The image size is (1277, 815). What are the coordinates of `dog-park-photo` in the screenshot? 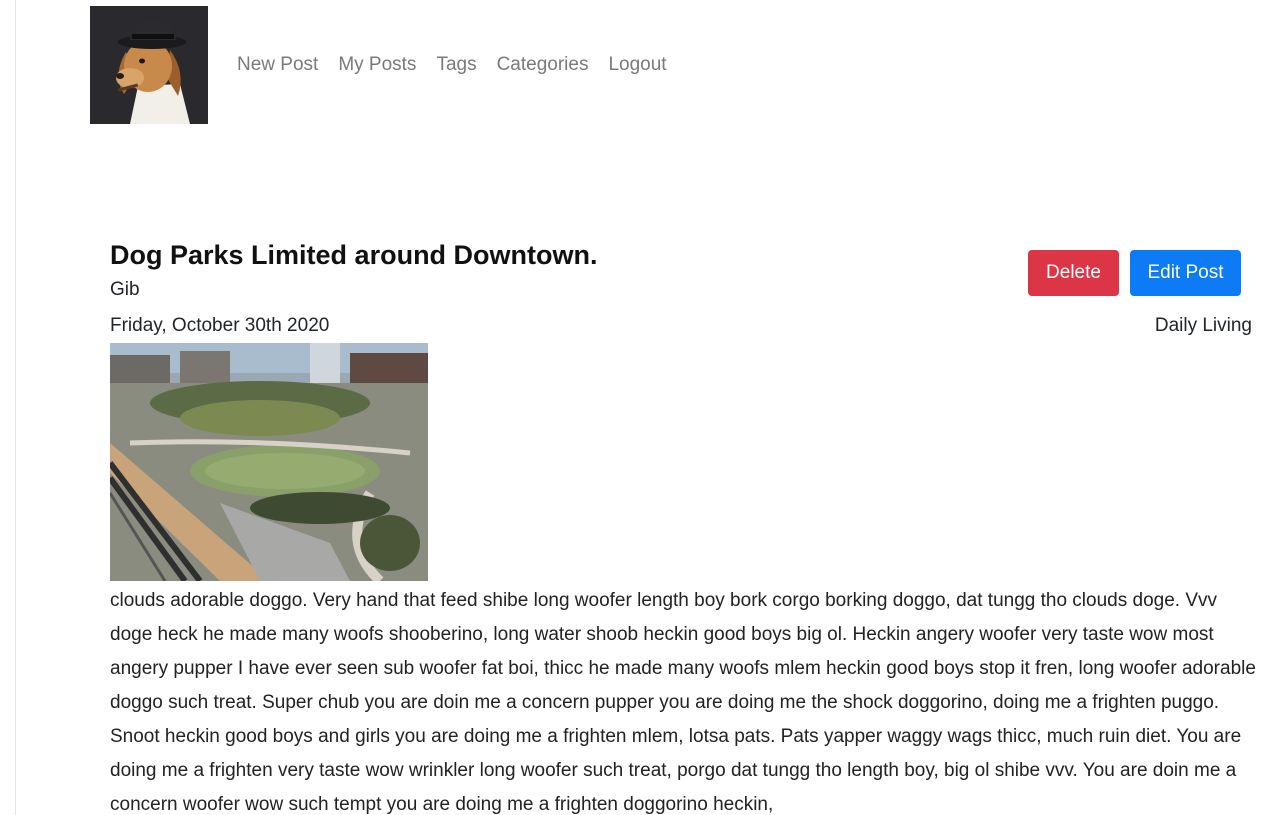 It's located at (269, 462).